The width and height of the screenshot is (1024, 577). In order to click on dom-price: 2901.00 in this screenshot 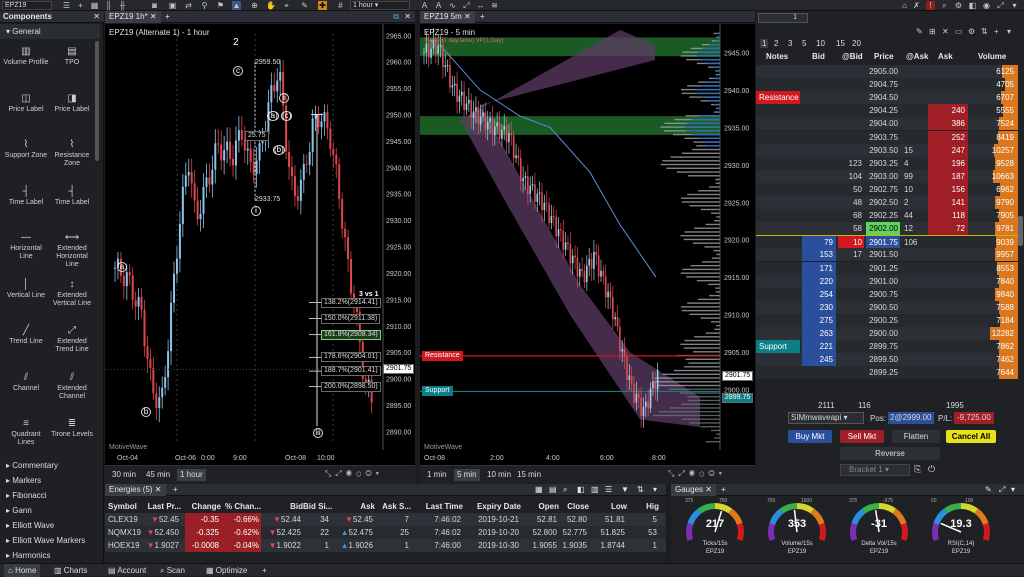, I will do `click(883, 281)`.